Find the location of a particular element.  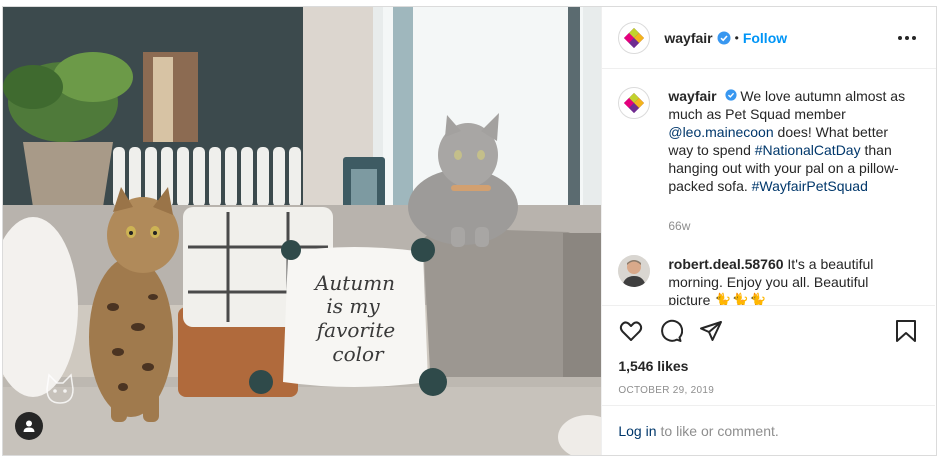

more-options-icon is located at coordinates (907, 38).